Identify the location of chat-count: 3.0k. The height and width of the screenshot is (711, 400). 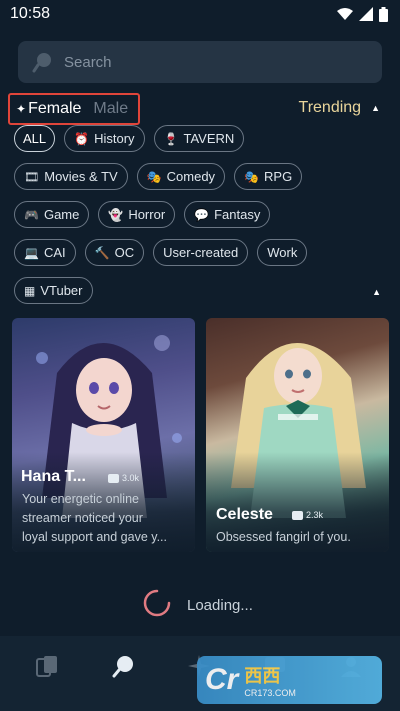
(123, 478).